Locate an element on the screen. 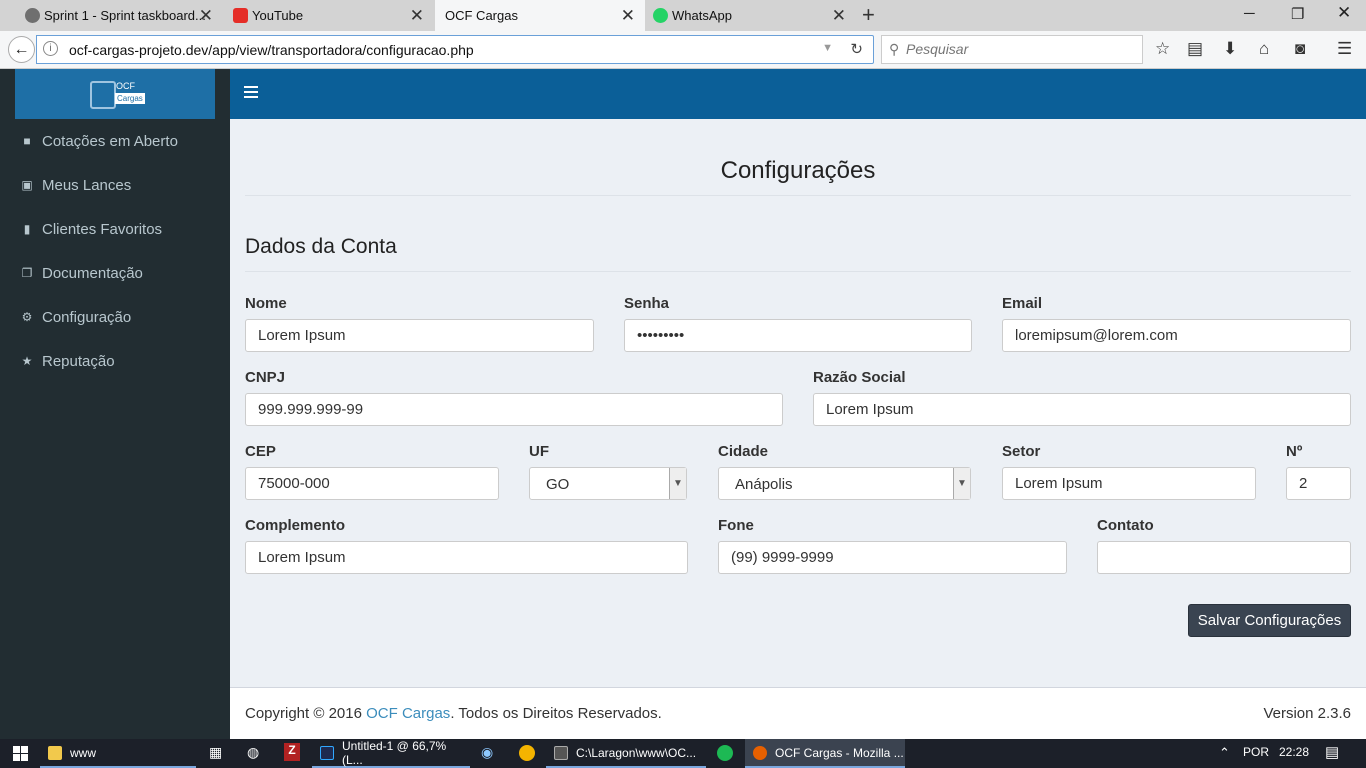 This screenshot has height=768, width=1366. tab-title: YouTube is located at coordinates (278, 15).